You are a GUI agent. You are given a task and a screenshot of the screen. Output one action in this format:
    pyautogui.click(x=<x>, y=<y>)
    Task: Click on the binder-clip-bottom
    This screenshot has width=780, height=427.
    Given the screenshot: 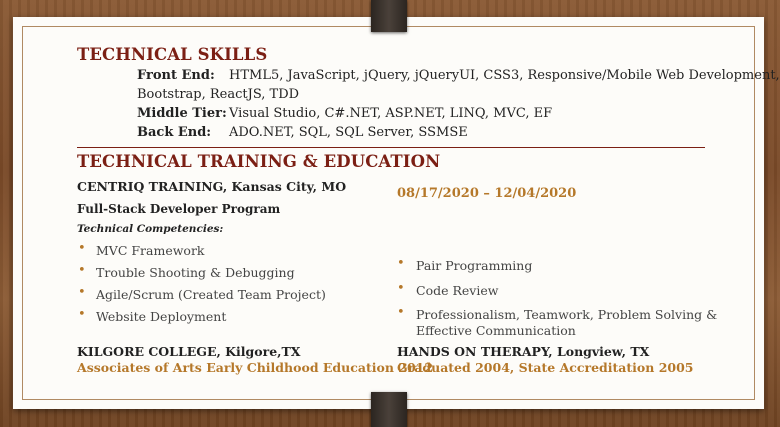 What is the action you would take?
    pyautogui.click(x=389, y=409)
    